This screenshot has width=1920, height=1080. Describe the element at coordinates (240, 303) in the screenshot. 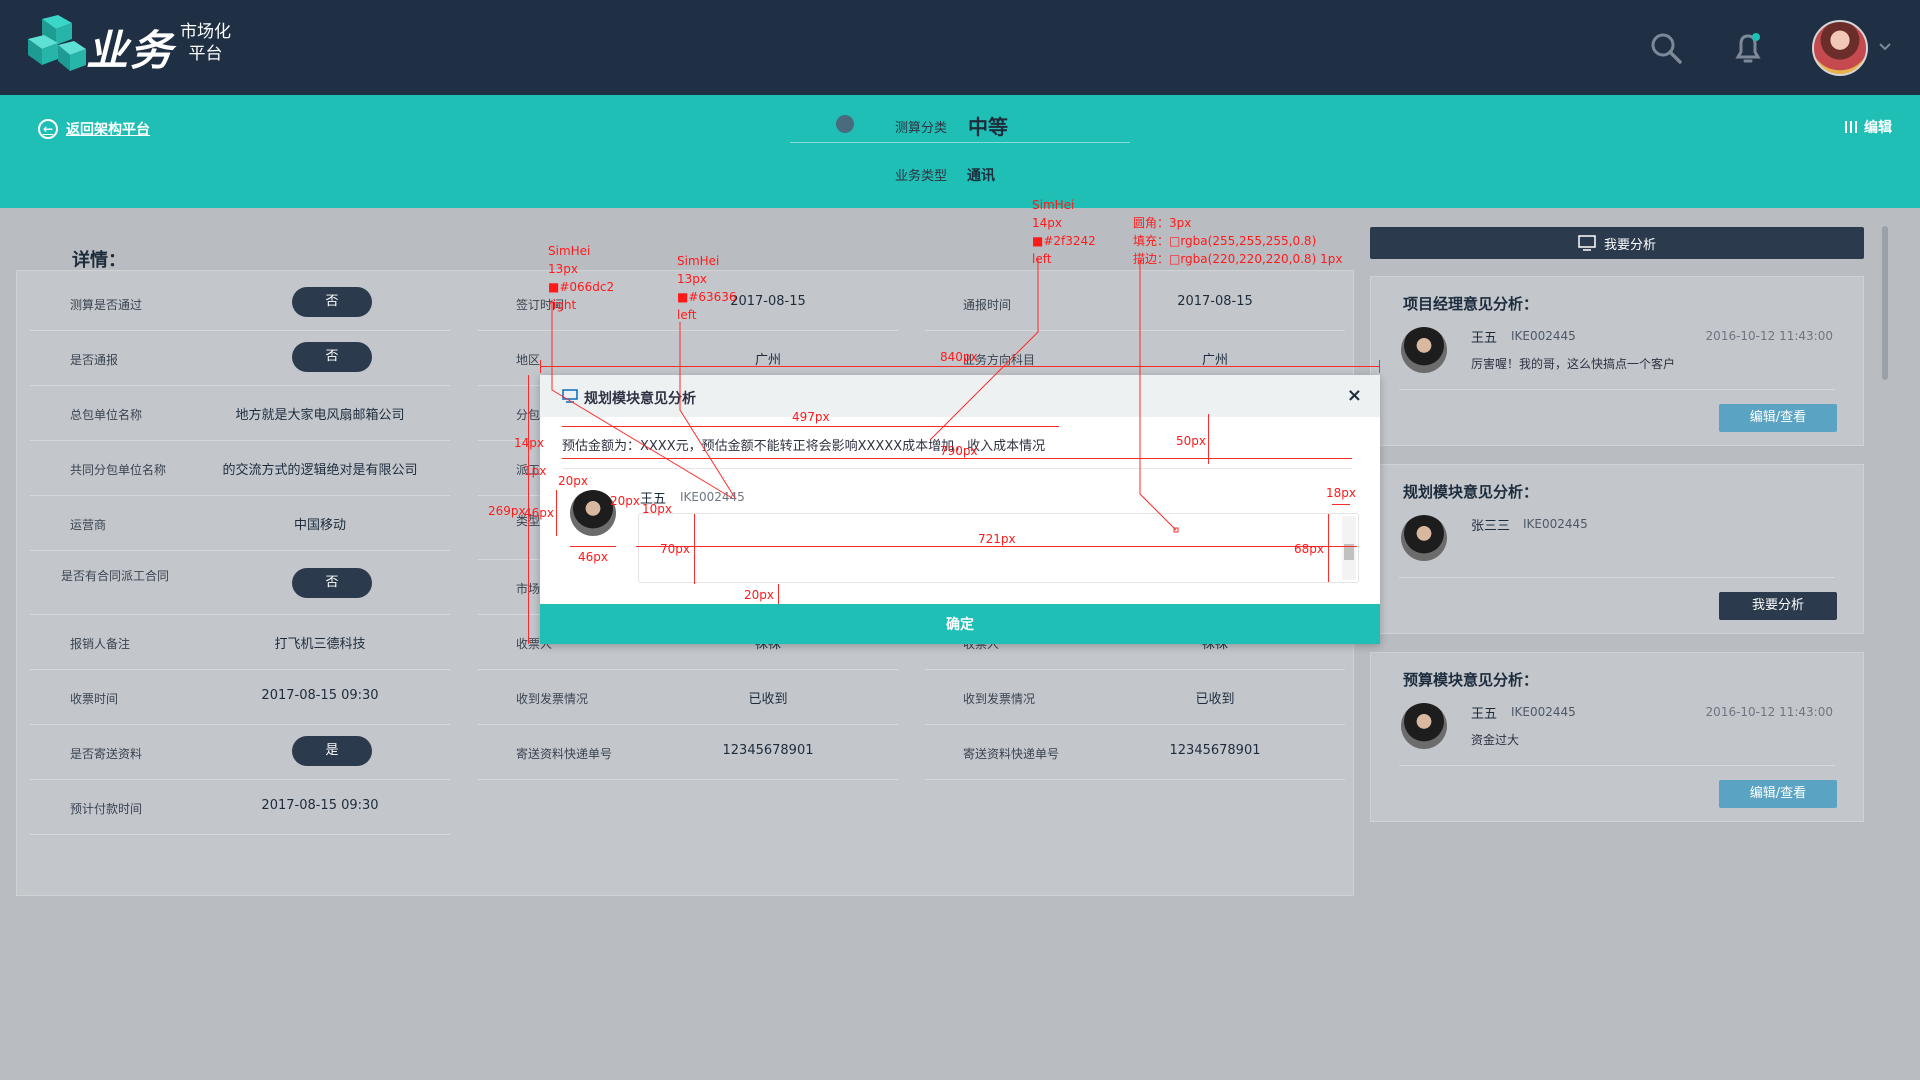

I see `detail-row: 测算是否通过 否` at that location.